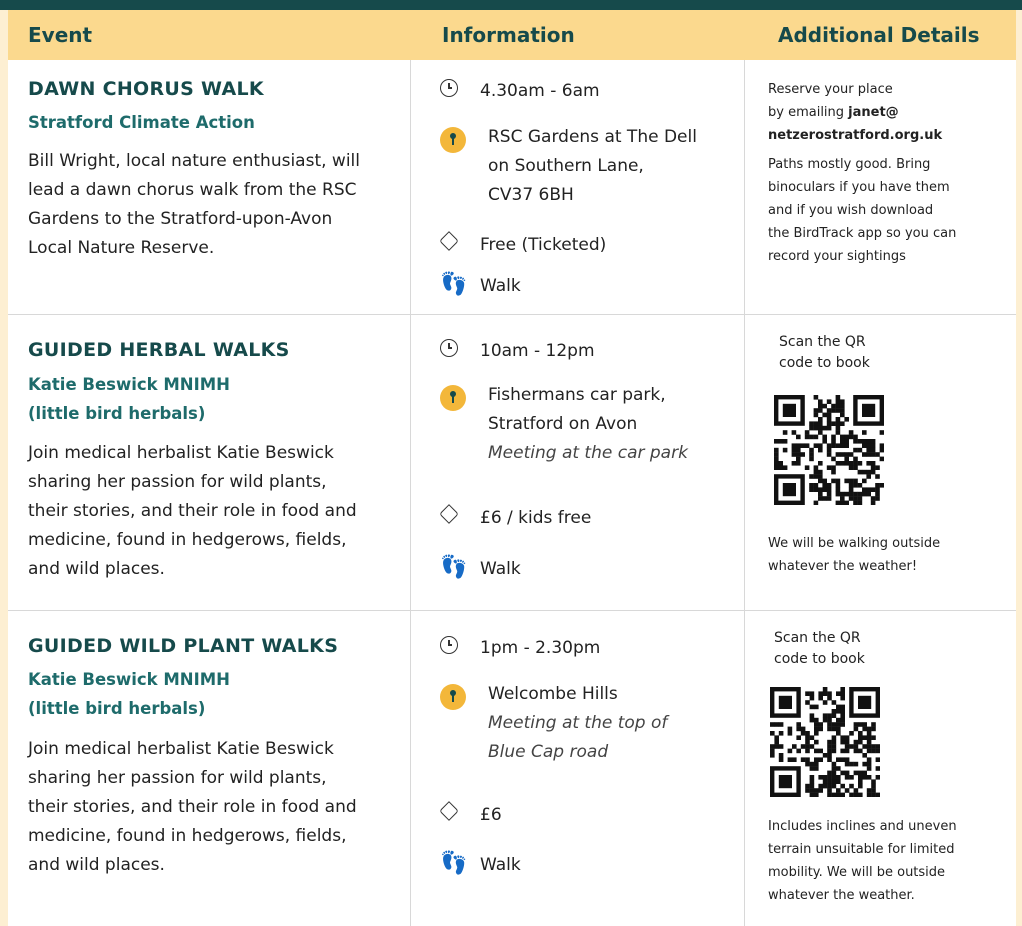 The image size is (1022, 926). I want to click on notes-line: We will be walking outside, so click(854, 543).